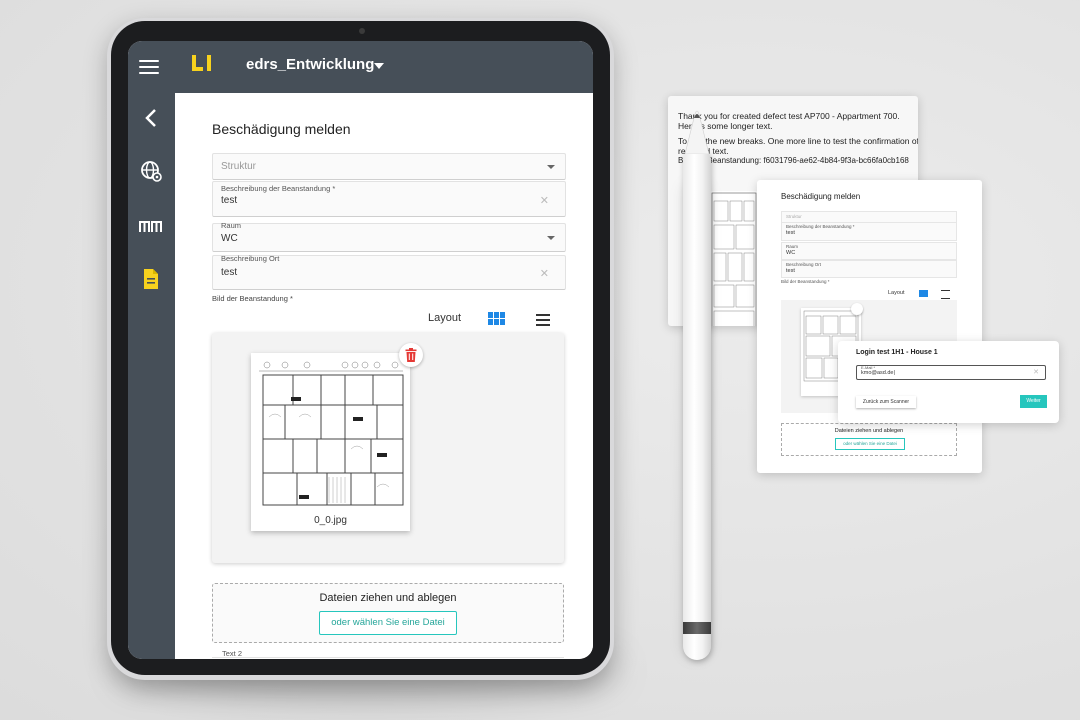 The width and height of the screenshot is (1080, 720). I want to click on struktur-select: Struktur, so click(389, 166).